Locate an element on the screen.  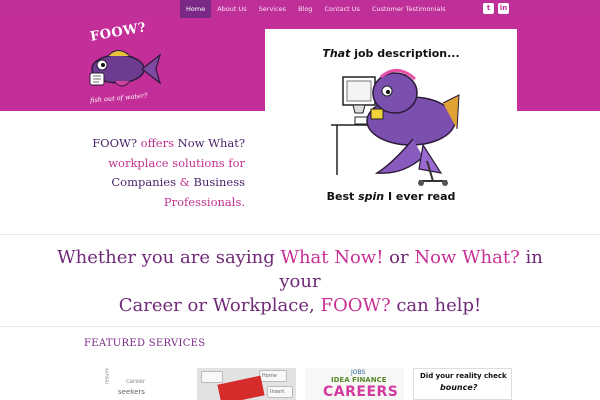
service-thumbnail-careers: JOBS IDEA FINANCE CAREERS is located at coordinates (354, 384).